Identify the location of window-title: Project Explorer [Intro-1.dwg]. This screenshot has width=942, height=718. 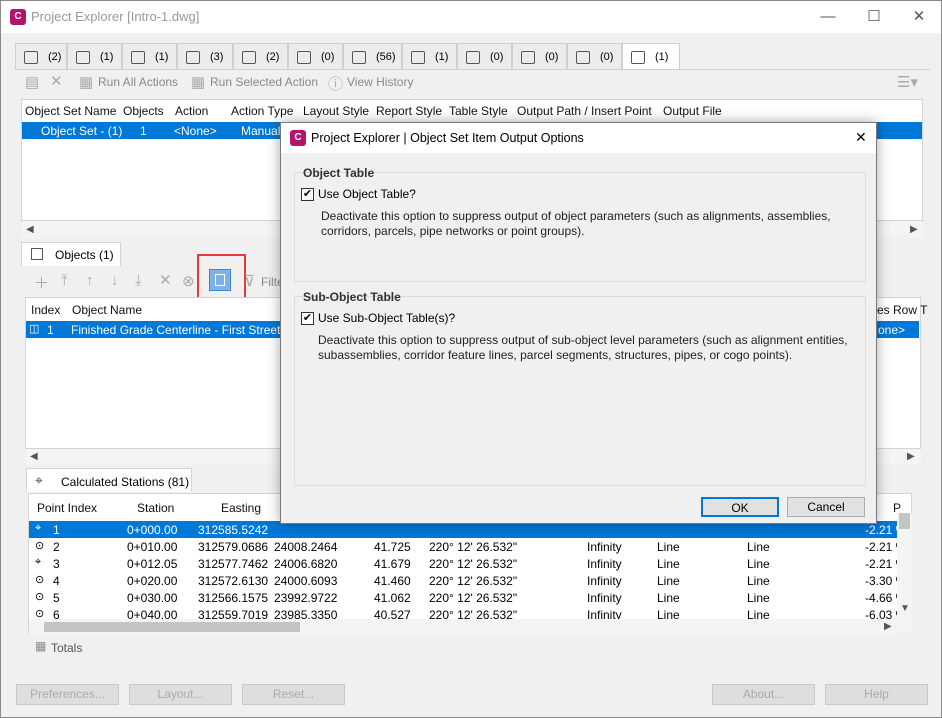
(115, 16).